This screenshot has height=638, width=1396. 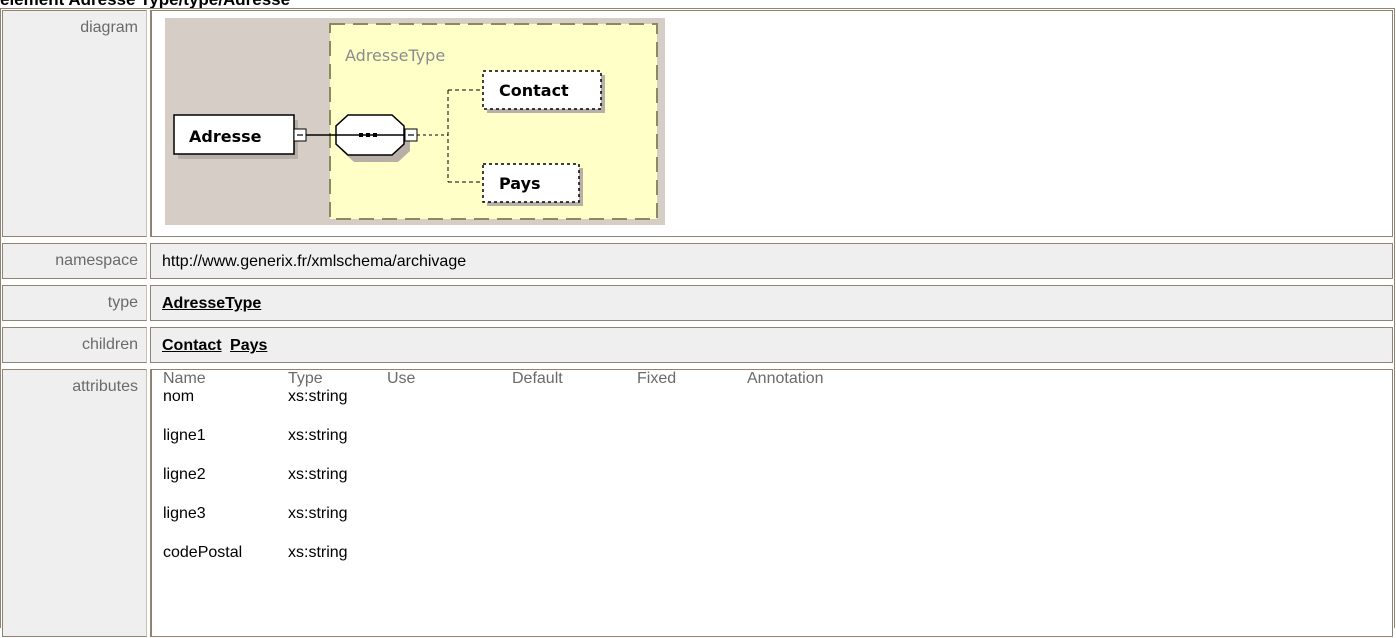 What do you see at coordinates (305, 378) in the screenshot?
I see `col-type: Type` at bounding box center [305, 378].